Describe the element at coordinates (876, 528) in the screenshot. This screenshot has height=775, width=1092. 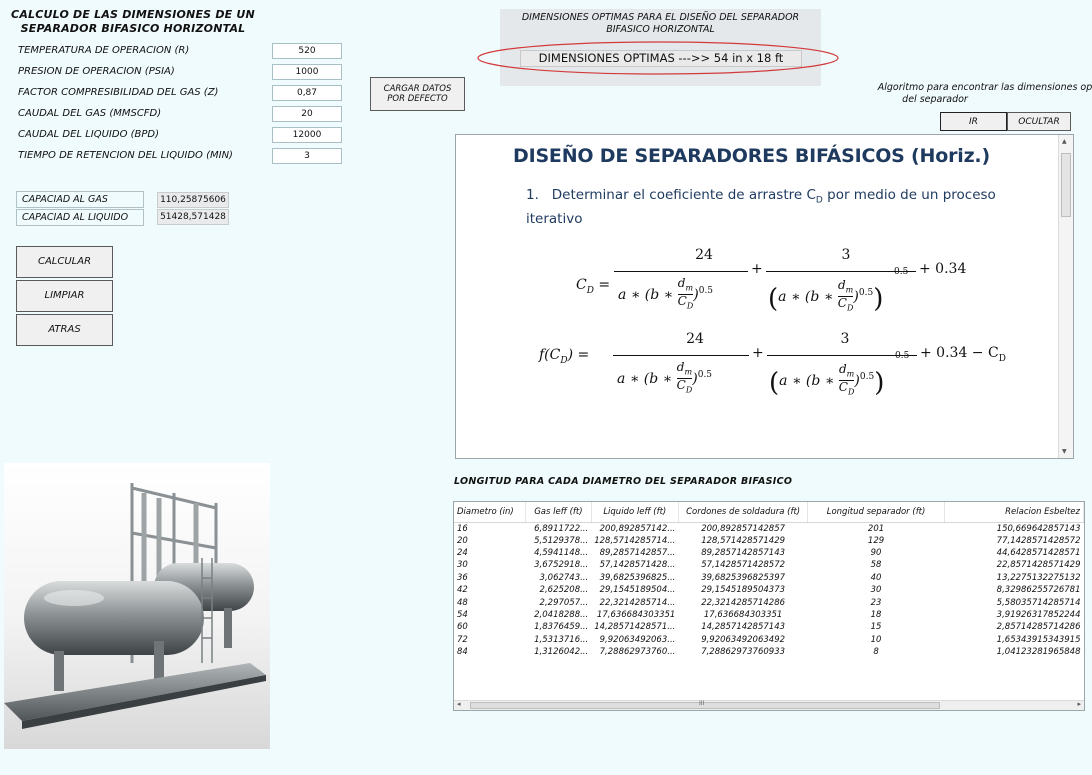
I see `table-cell: 201` at that location.